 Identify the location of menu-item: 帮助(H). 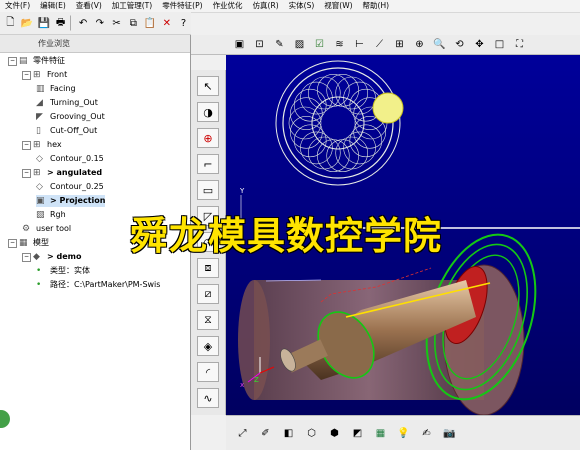
(376, 6).